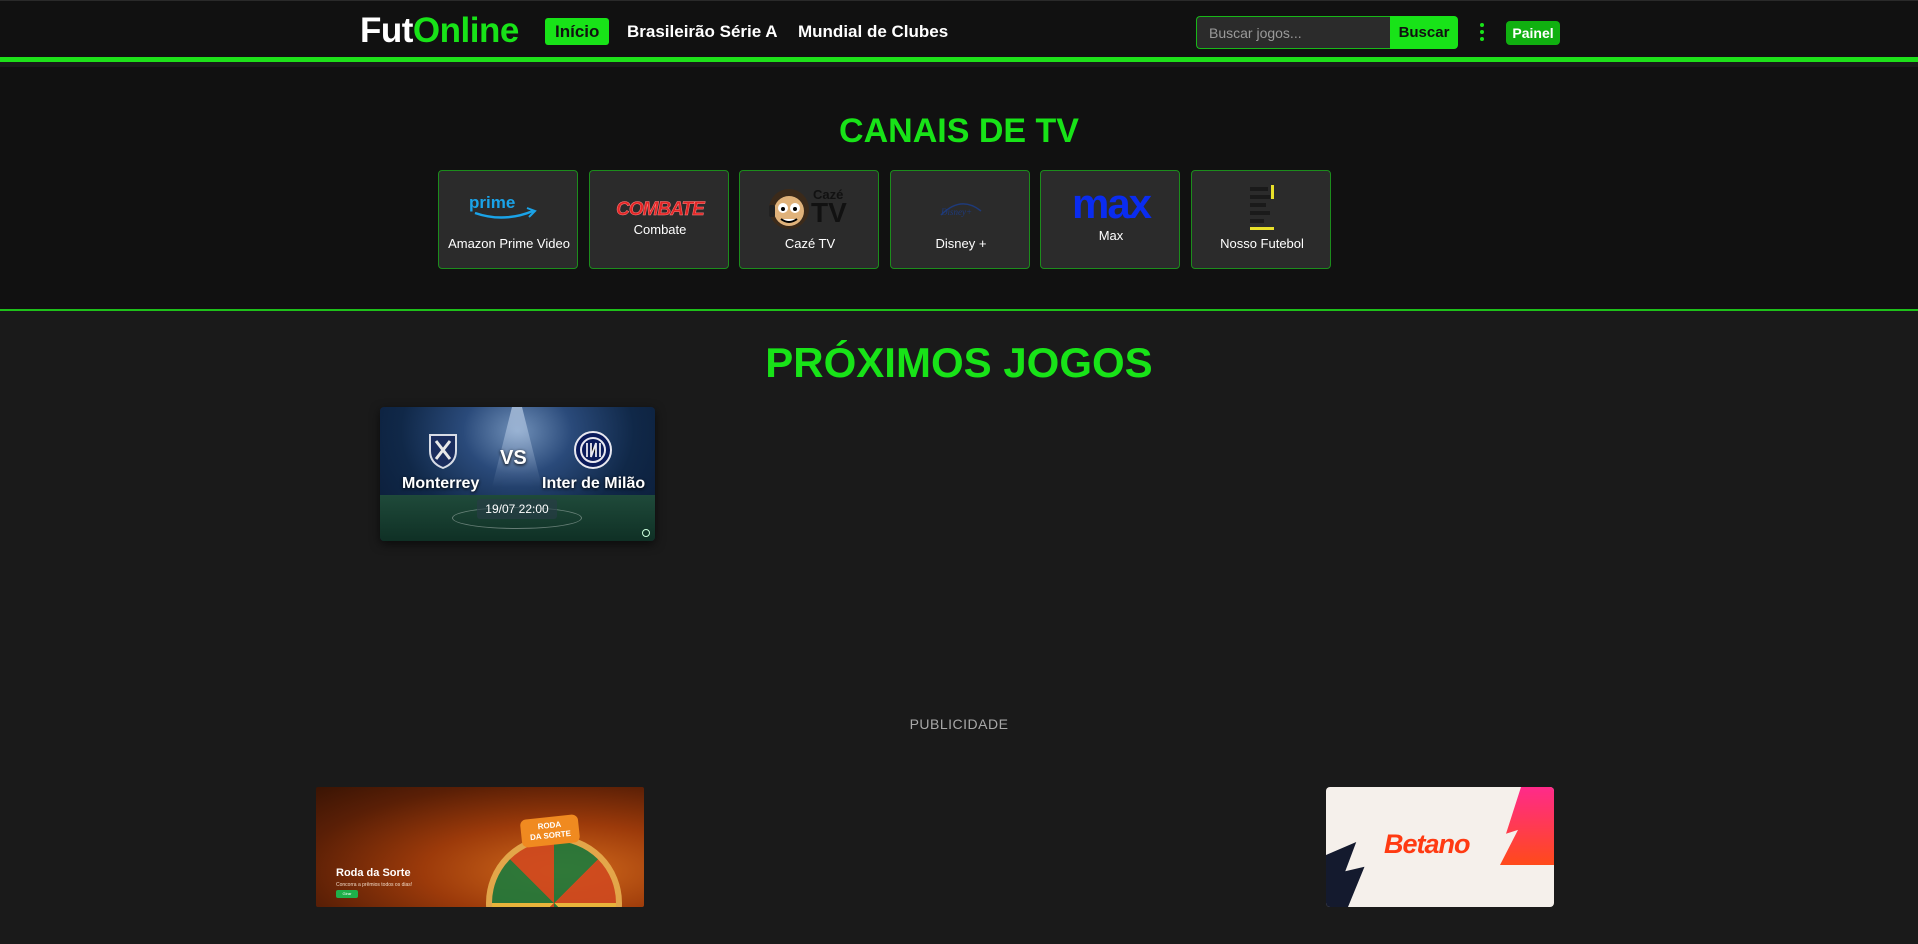 The height and width of the screenshot is (944, 1918). I want to click on logo-part-online: Online, so click(465, 30).